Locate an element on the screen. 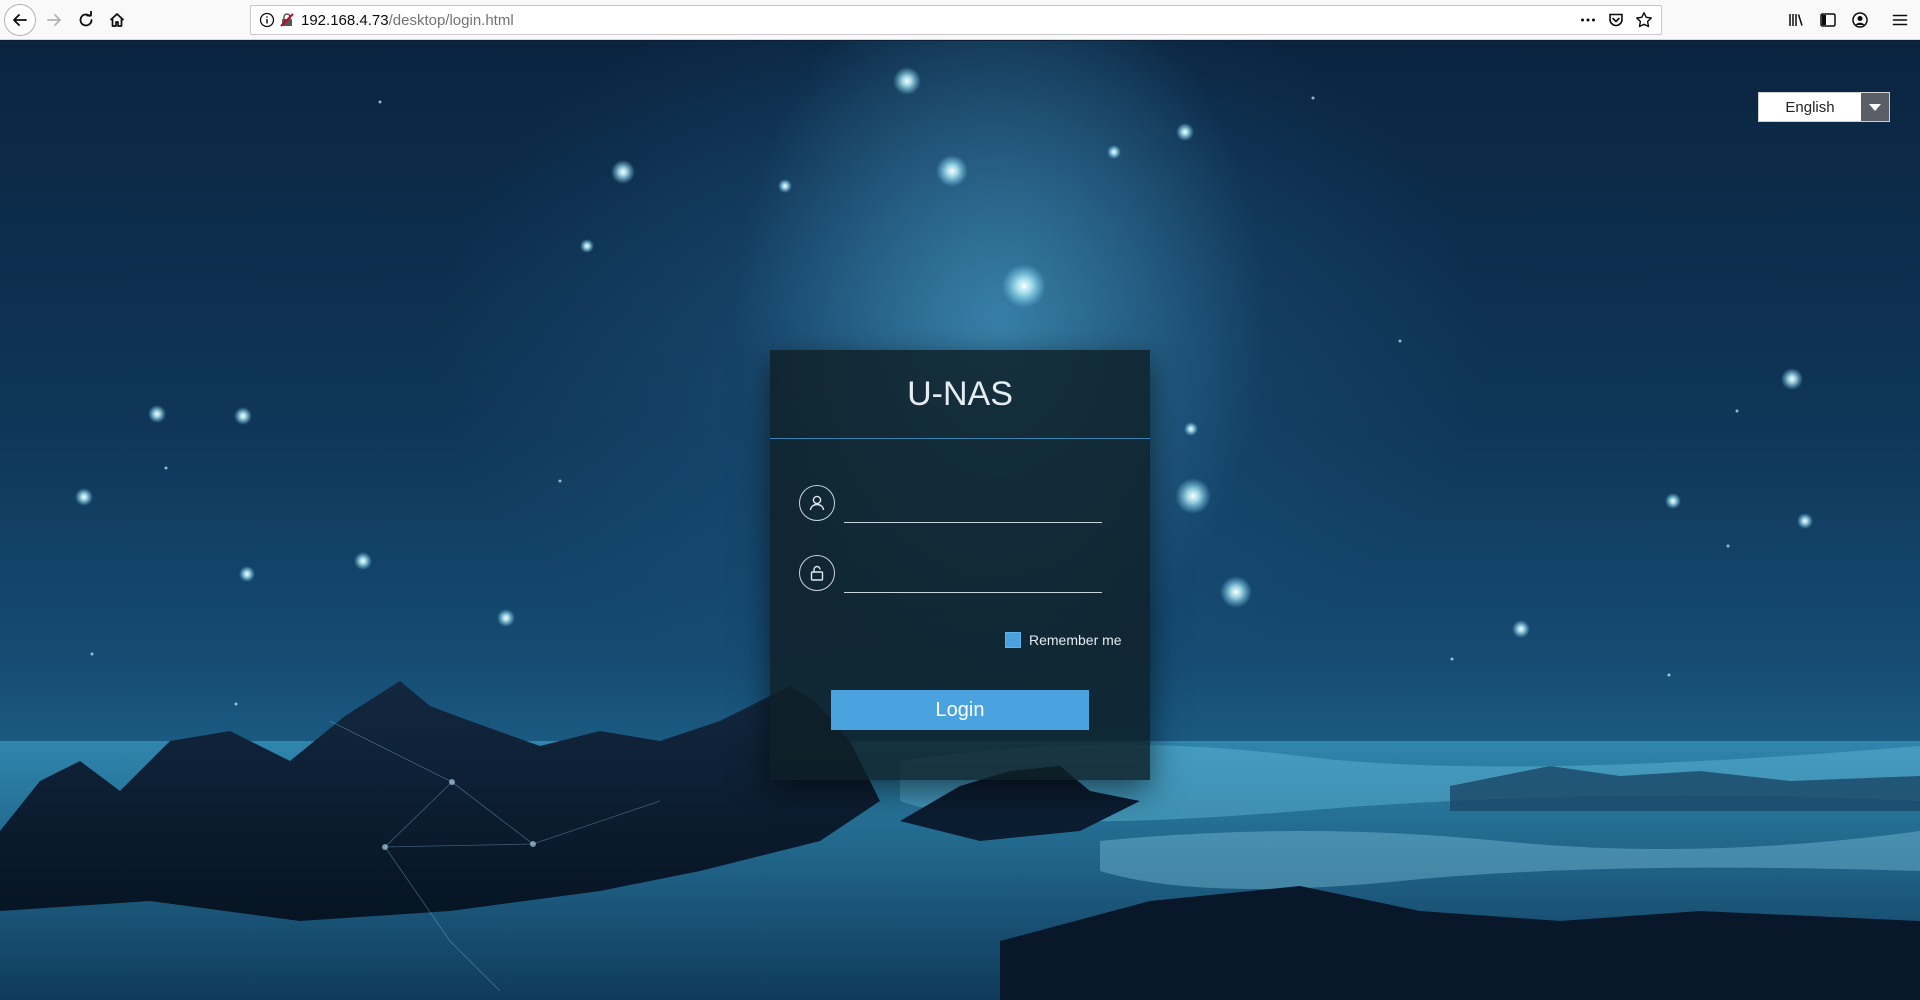 This screenshot has width=1920, height=1000. back-button is located at coordinates (20, 20).